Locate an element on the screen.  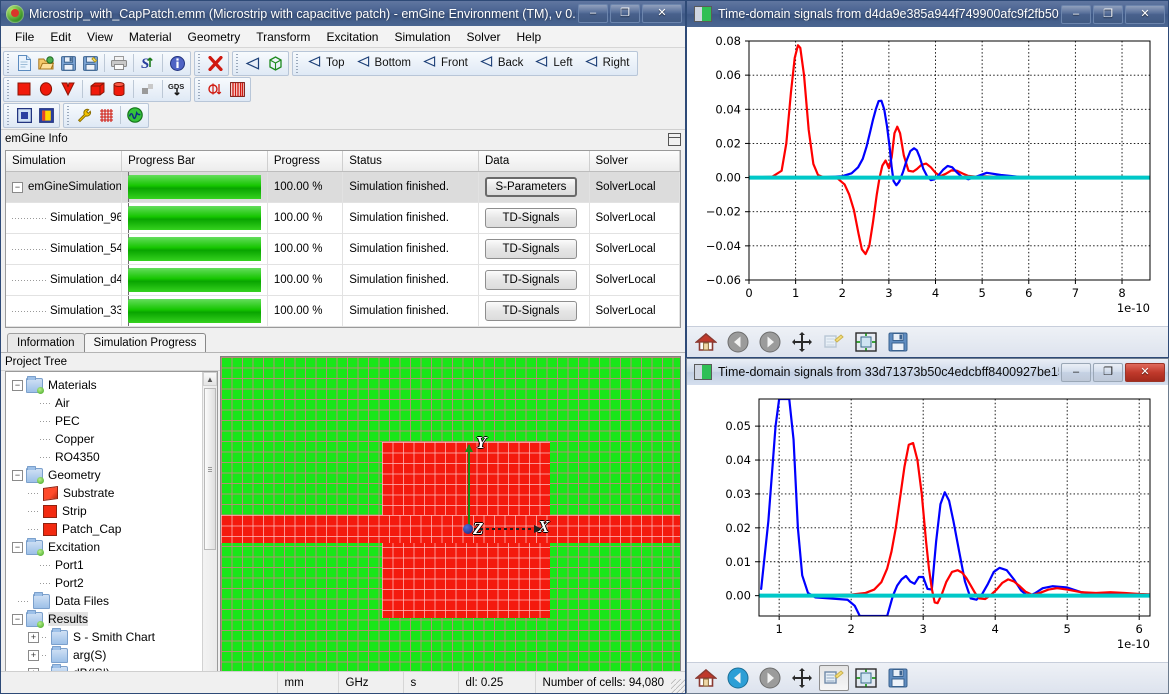
tree-expander: + is located at coordinates (33, 655).